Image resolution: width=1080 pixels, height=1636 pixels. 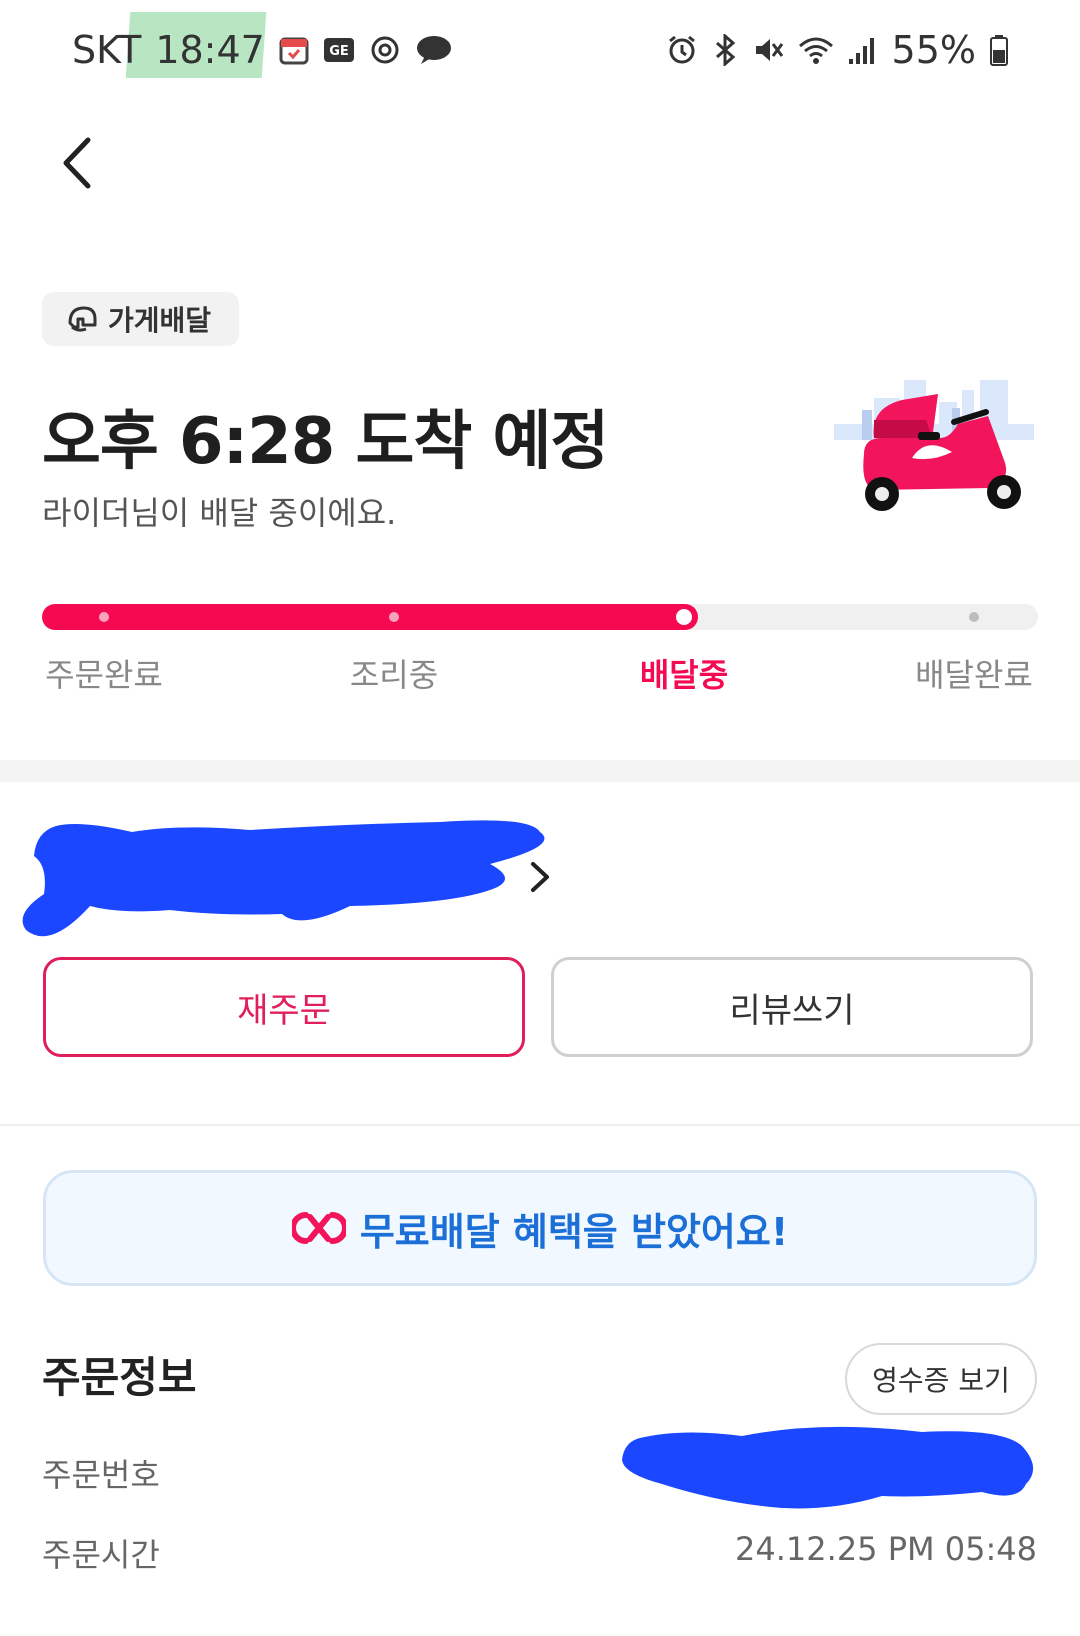 What do you see at coordinates (385, 50) in the screenshot?
I see `sync-icon` at bounding box center [385, 50].